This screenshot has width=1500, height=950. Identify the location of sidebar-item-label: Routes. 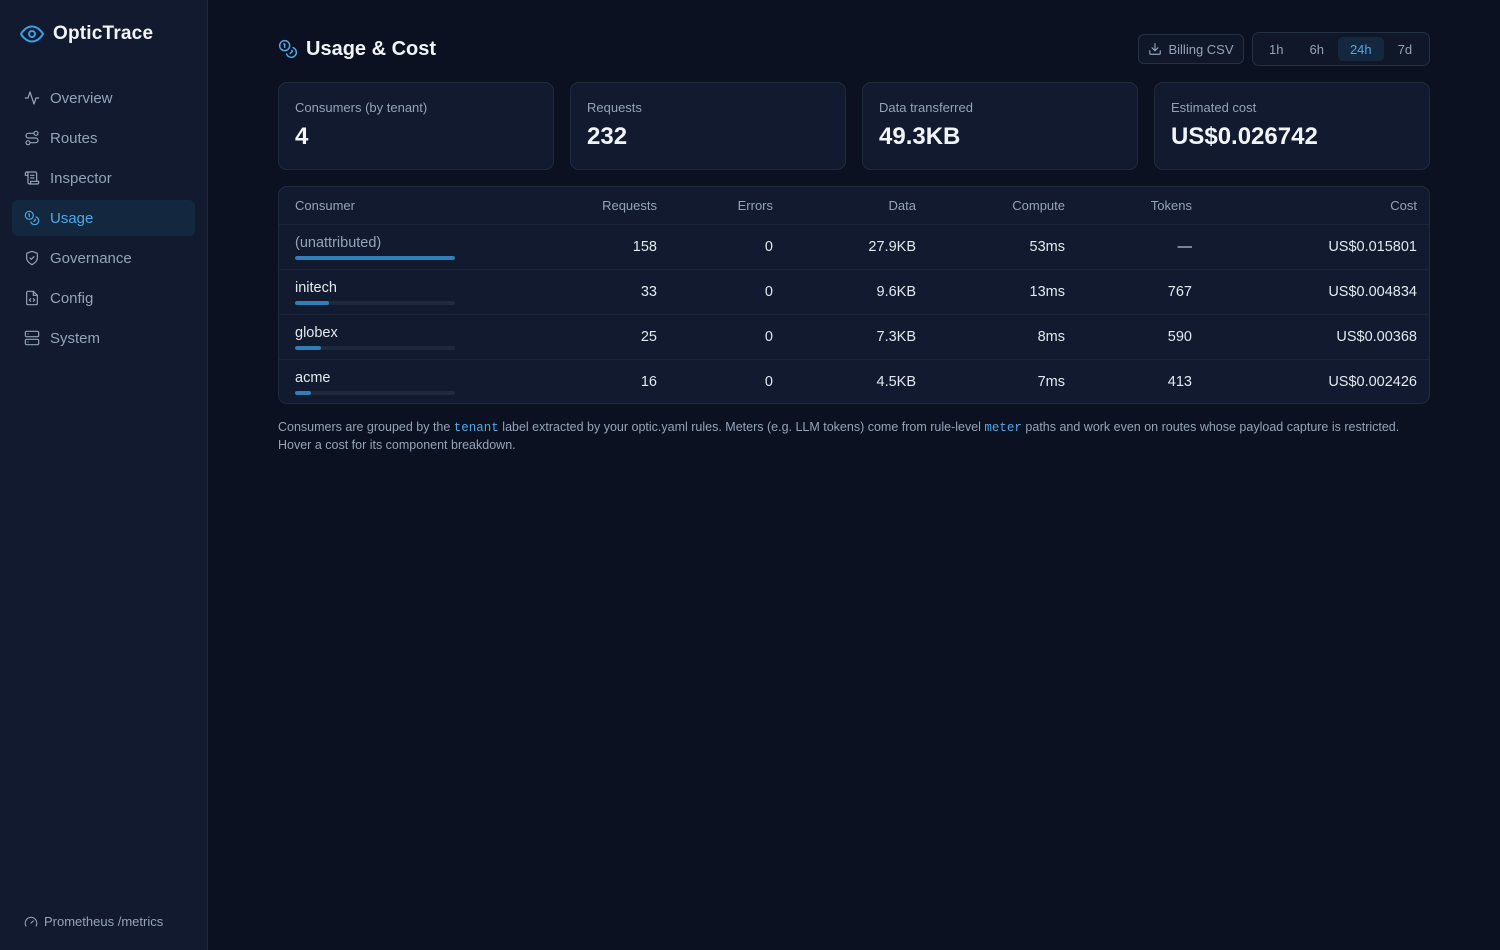
(74, 138).